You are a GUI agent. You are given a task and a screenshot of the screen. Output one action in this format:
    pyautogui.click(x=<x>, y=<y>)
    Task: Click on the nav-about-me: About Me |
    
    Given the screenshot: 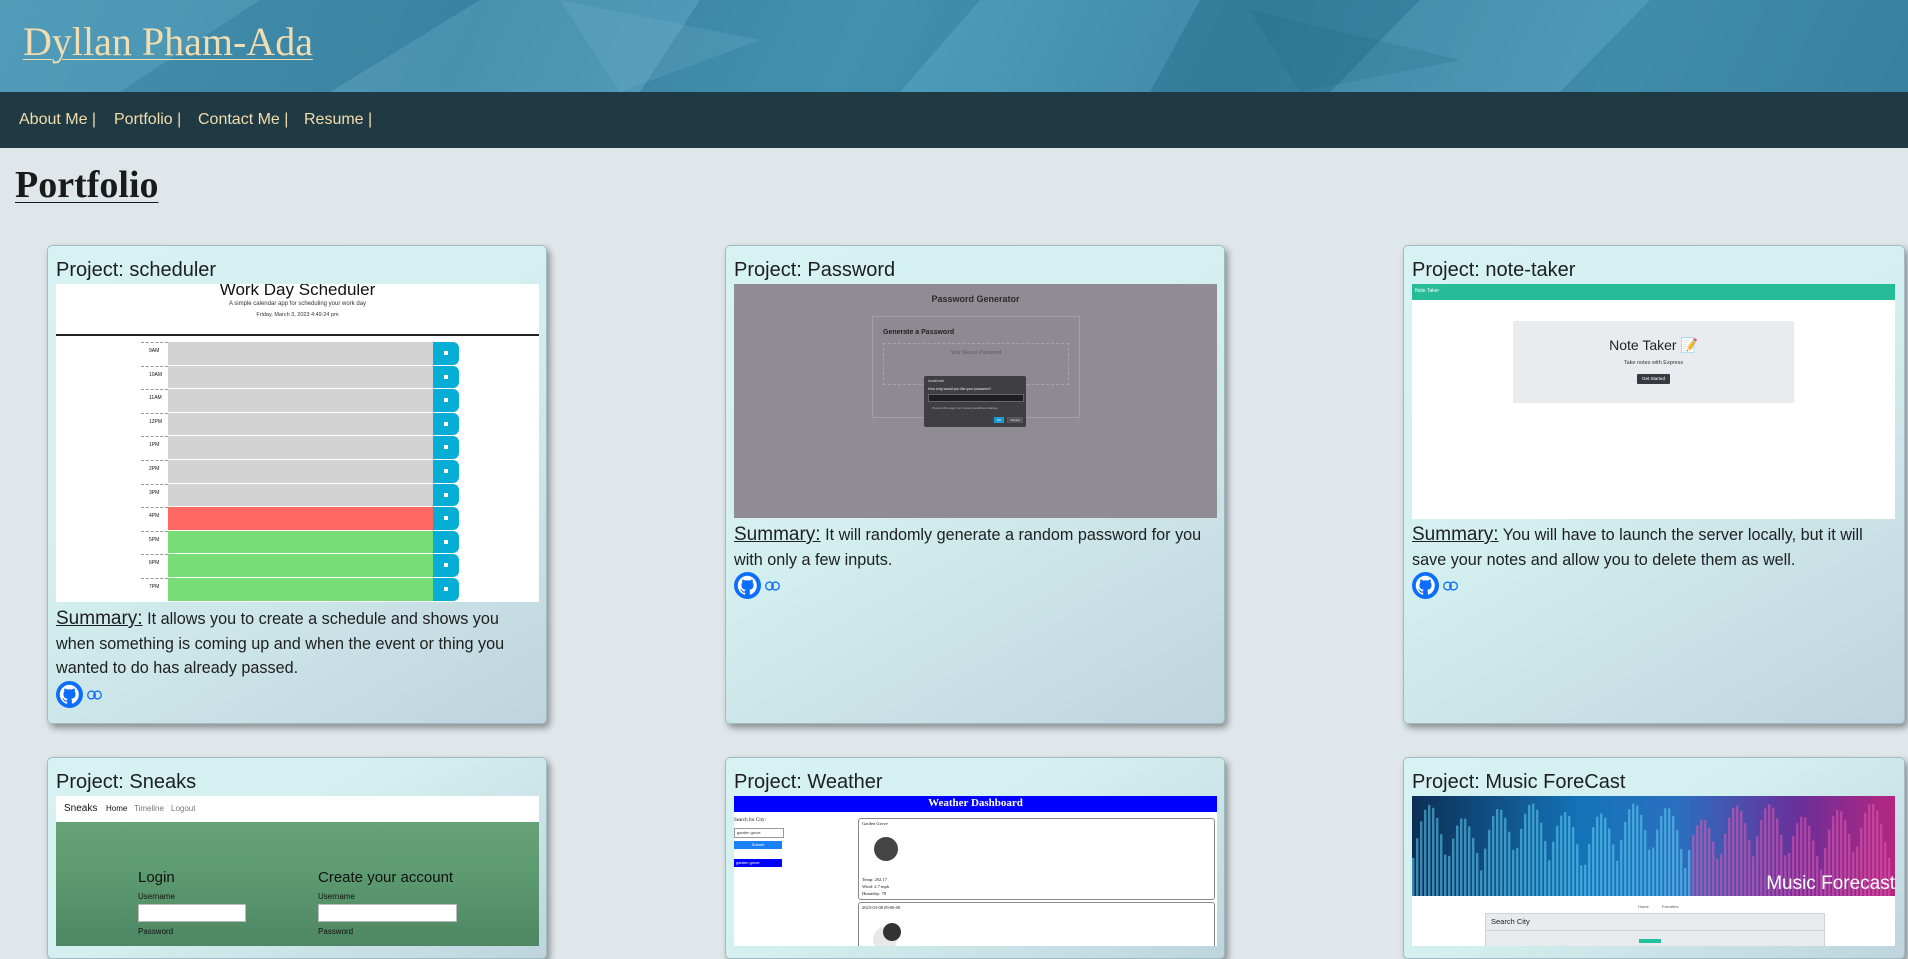 What is the action you would take?
    pyautogui.click(x=57, y=120)
    